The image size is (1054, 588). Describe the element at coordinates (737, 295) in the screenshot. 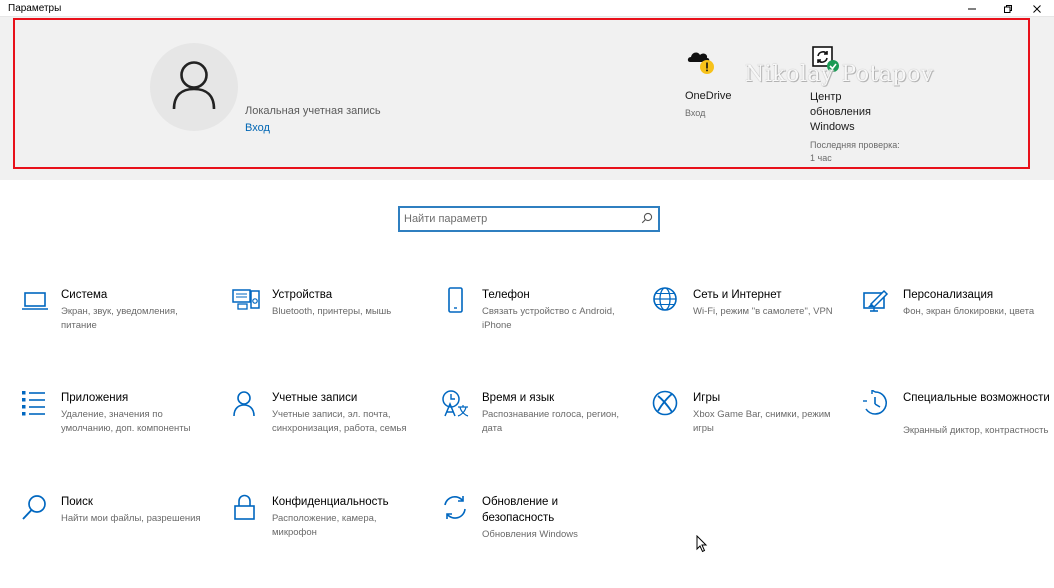

I see `category-name: Сеть и Интернет` at that location.